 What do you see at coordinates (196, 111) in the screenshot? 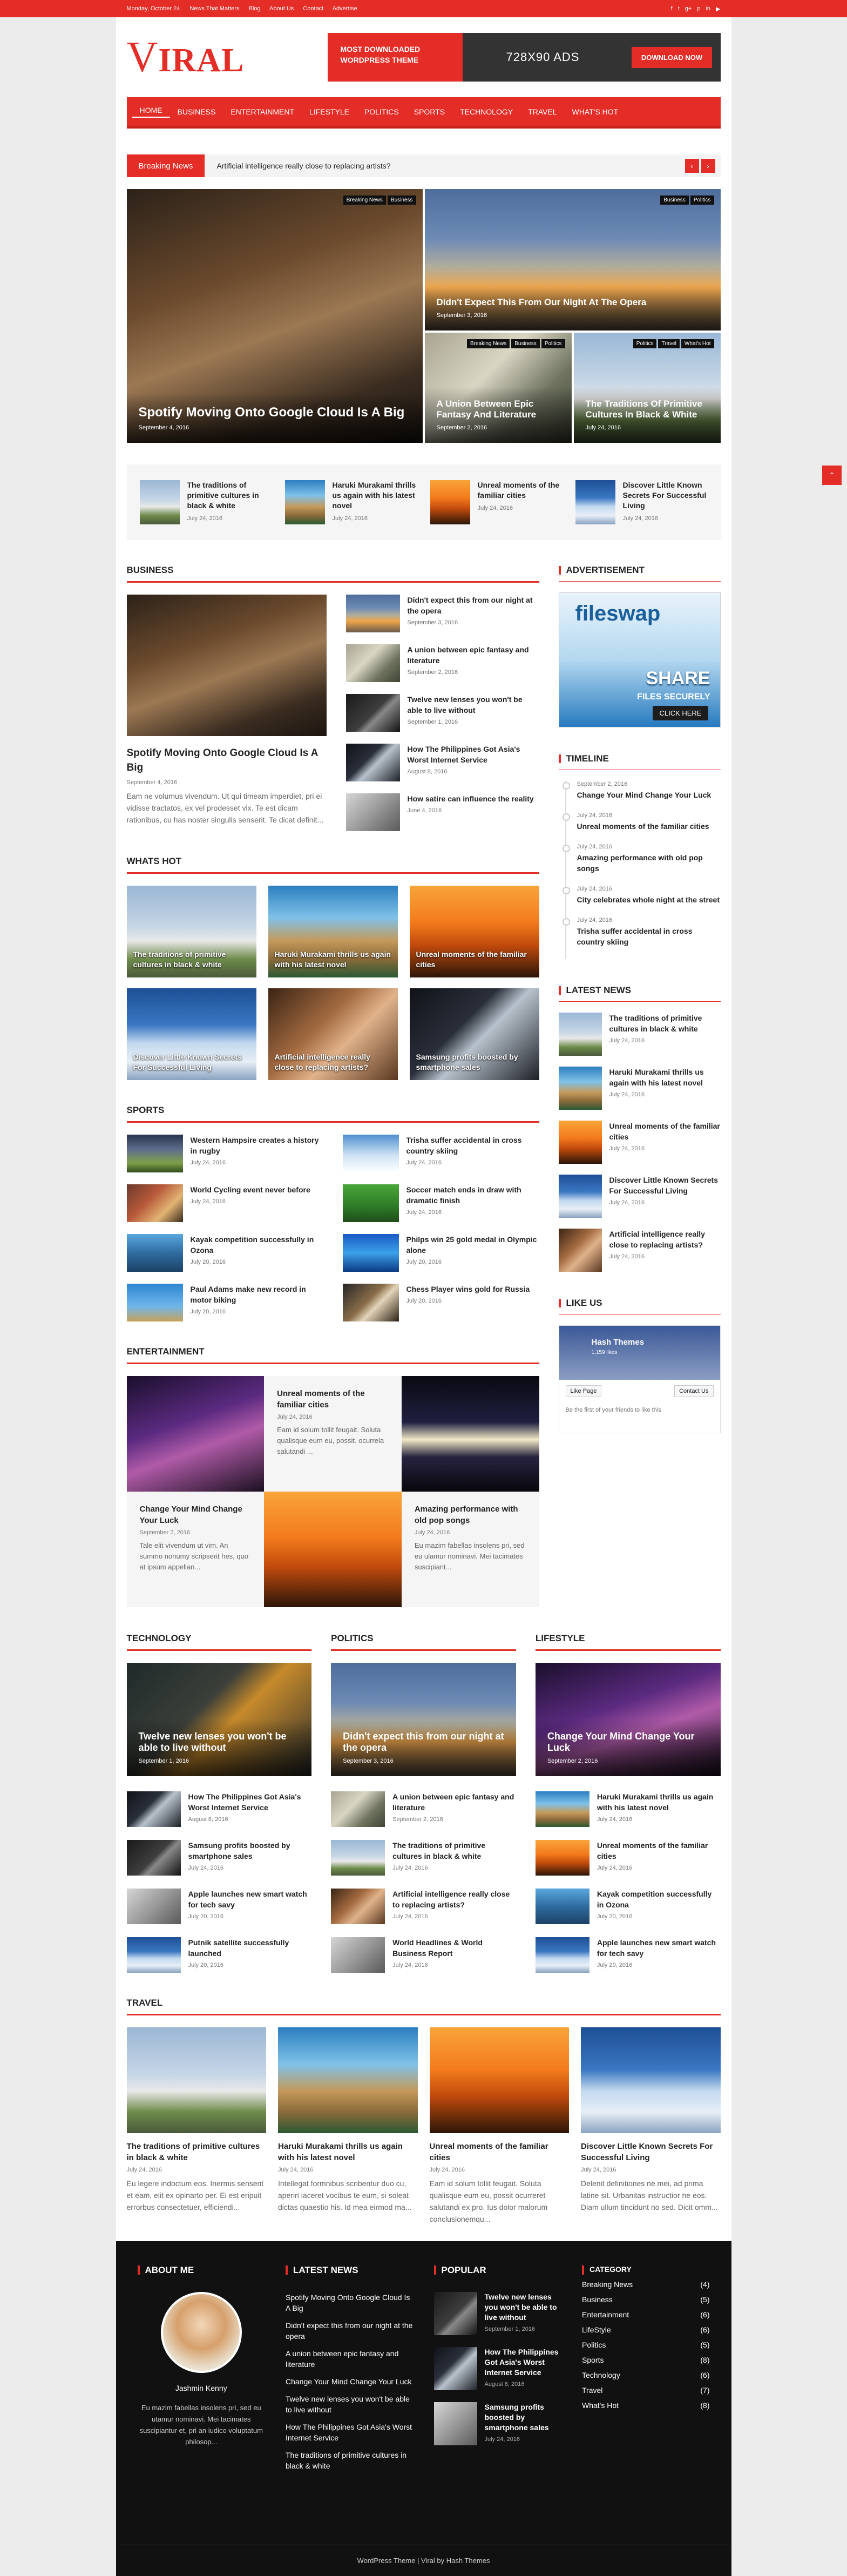
I see `nav-business: Business` at bounding box center [196, 111].